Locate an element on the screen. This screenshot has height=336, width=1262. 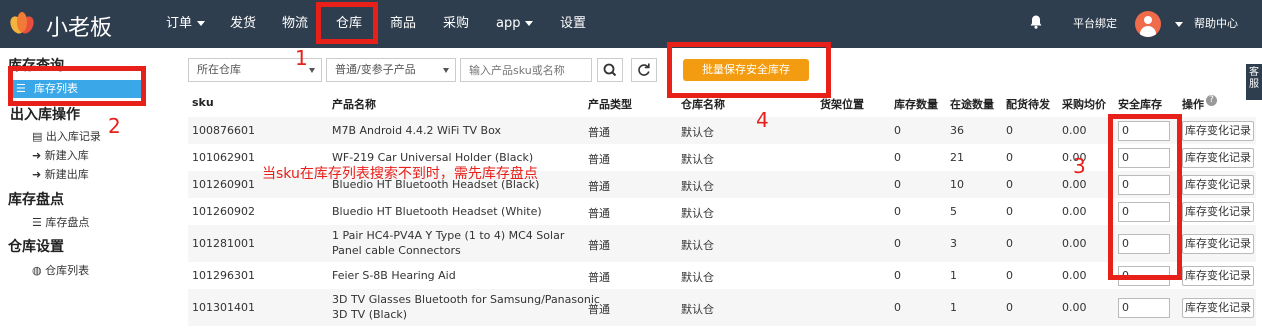
annotation-number-4: 4 is located at coordinates (762, 120).